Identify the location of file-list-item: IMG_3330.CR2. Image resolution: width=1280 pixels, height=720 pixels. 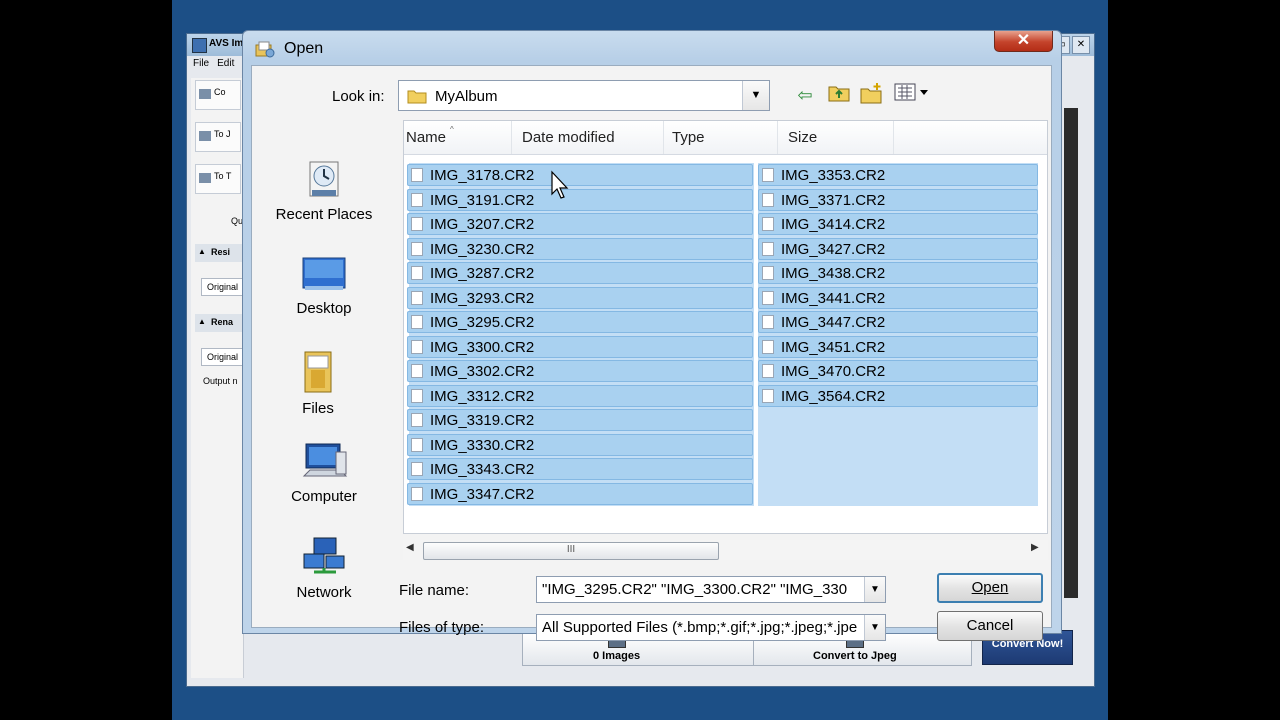
(580, 444).